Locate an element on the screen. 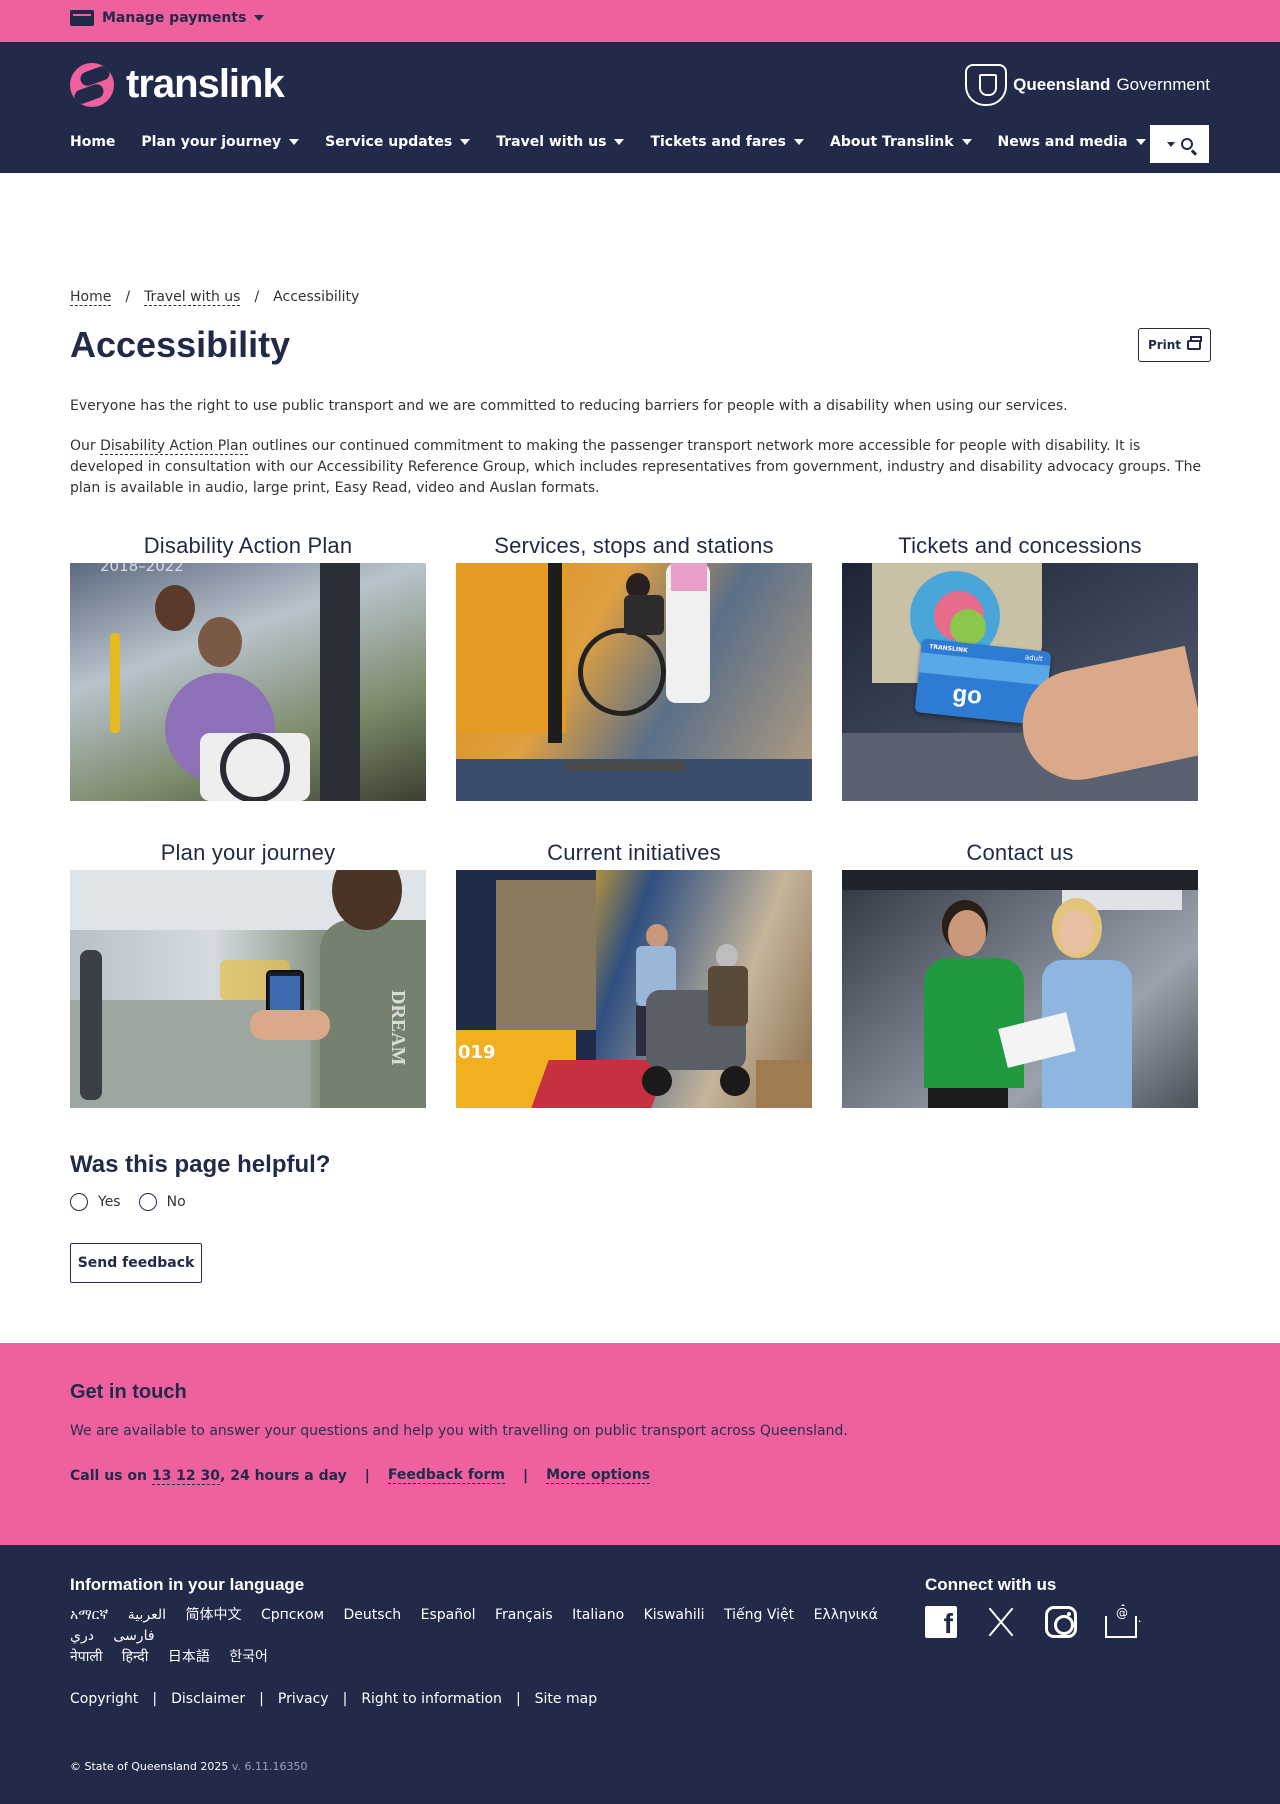 The image size is (1280, 1804). footer-link-copyright: Copyright is located at coordinates (104, 1699).